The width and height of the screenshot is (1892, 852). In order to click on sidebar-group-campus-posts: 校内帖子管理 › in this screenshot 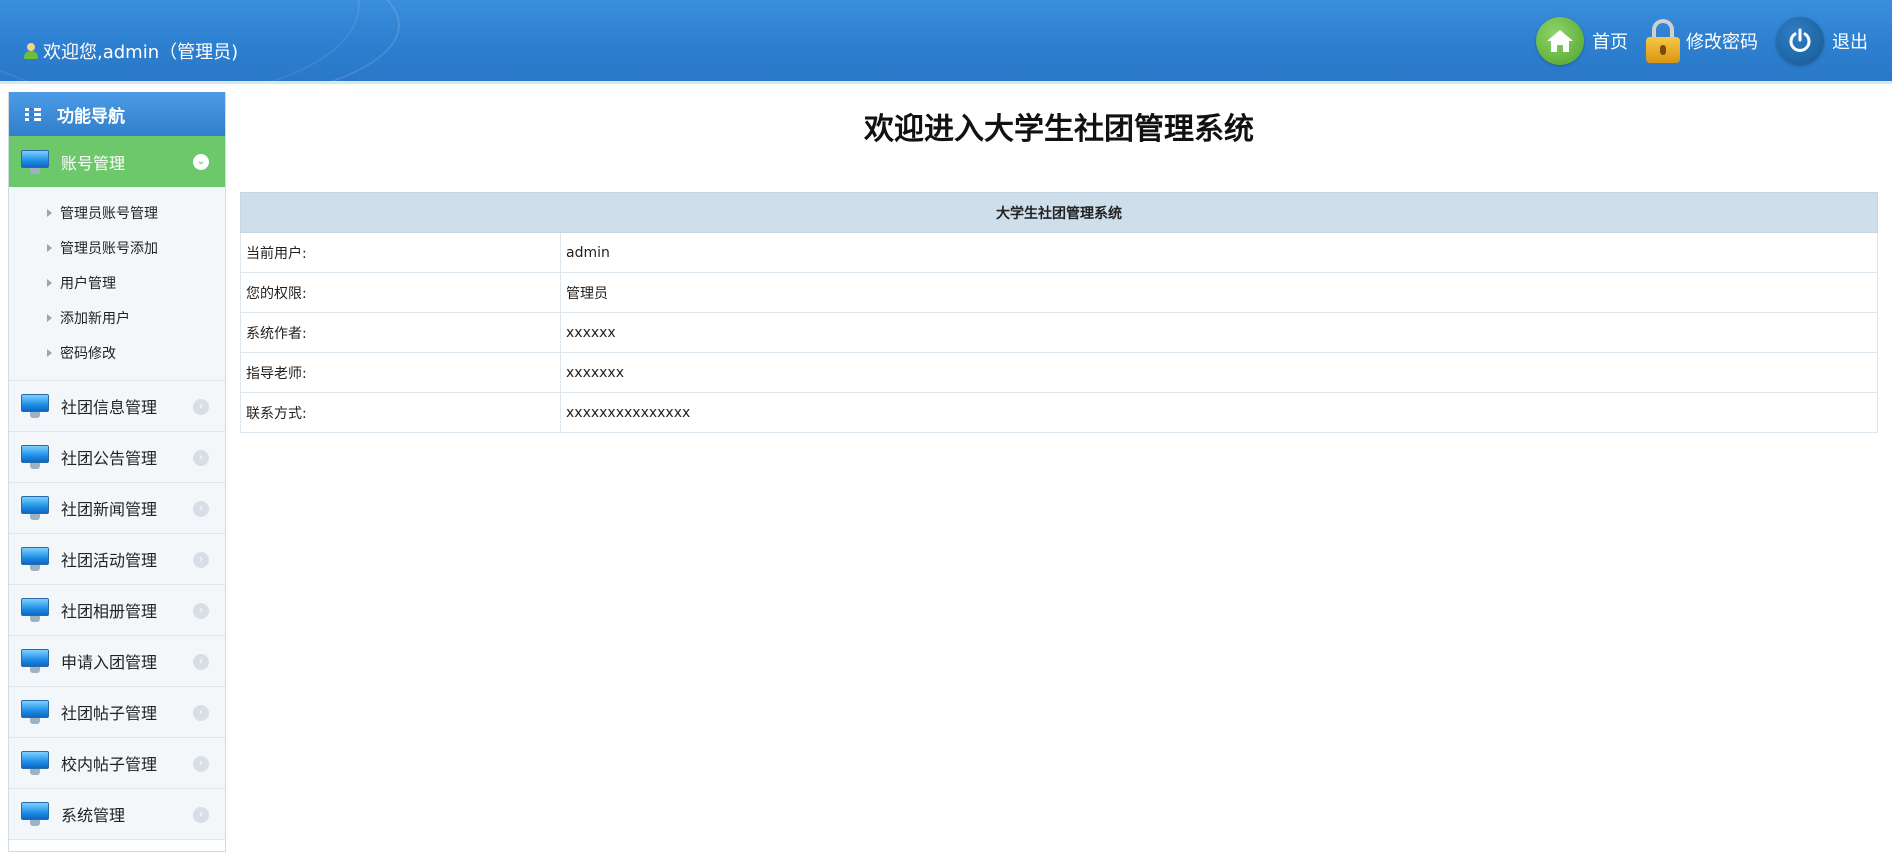, I will do `click(117, 763)`.